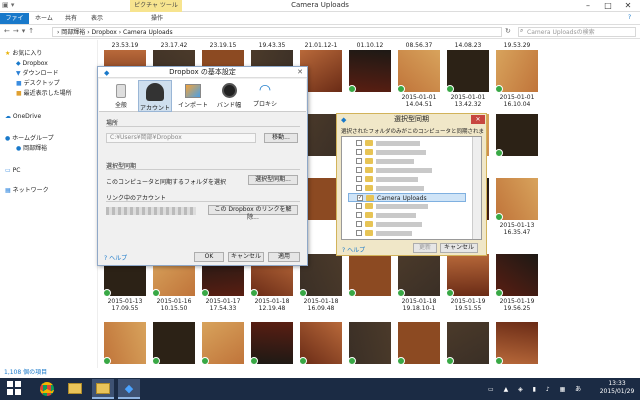 This screenshot has height=400, width=640. I want to click on nav-favorites: ★ お気に入り, so click(23, 53).